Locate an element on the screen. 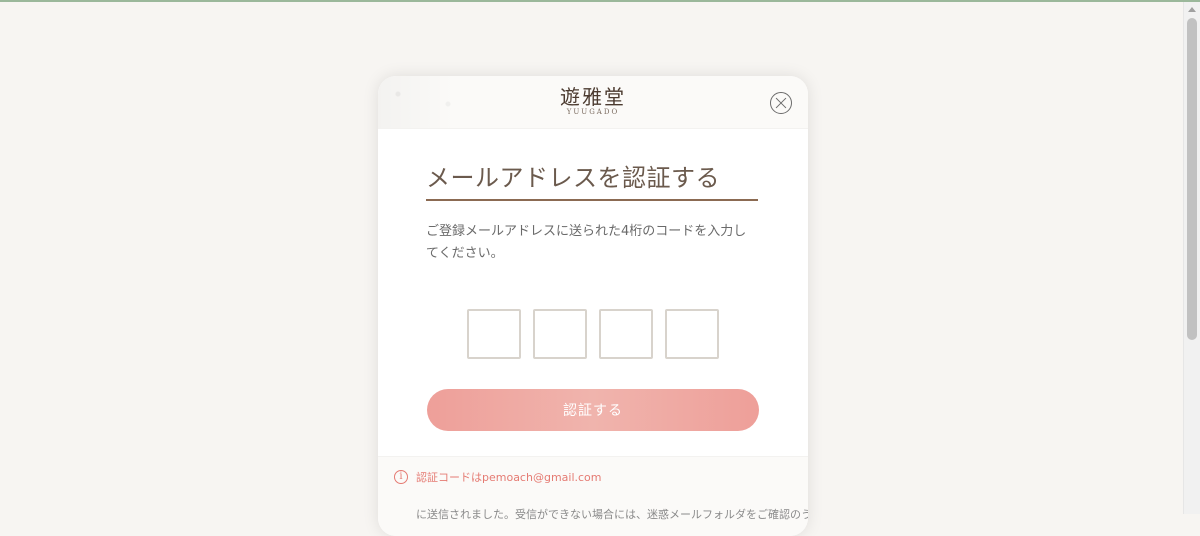 The width and height of the screenshot is (1200, 536). notice-line2: に送信されました。受信ができない場合には、迷惑メールフォルダをご確認のう is located at coordinates (612, 514).